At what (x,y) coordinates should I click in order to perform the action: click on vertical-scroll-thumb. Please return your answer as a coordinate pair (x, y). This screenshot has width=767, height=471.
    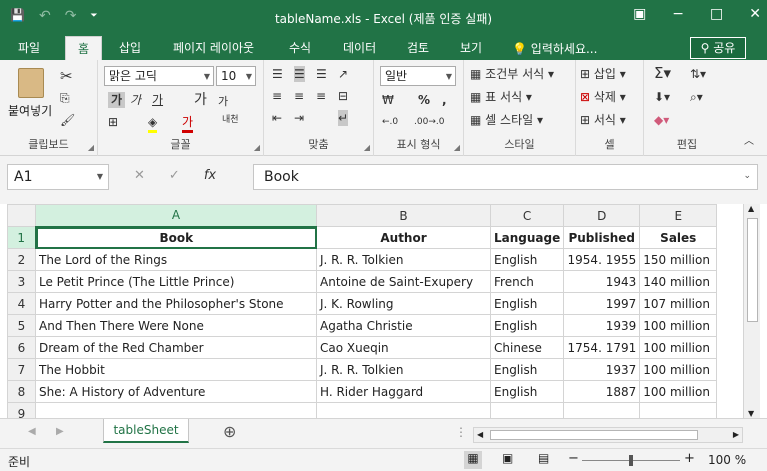
    Looking at the image, I should click on (752, 270).